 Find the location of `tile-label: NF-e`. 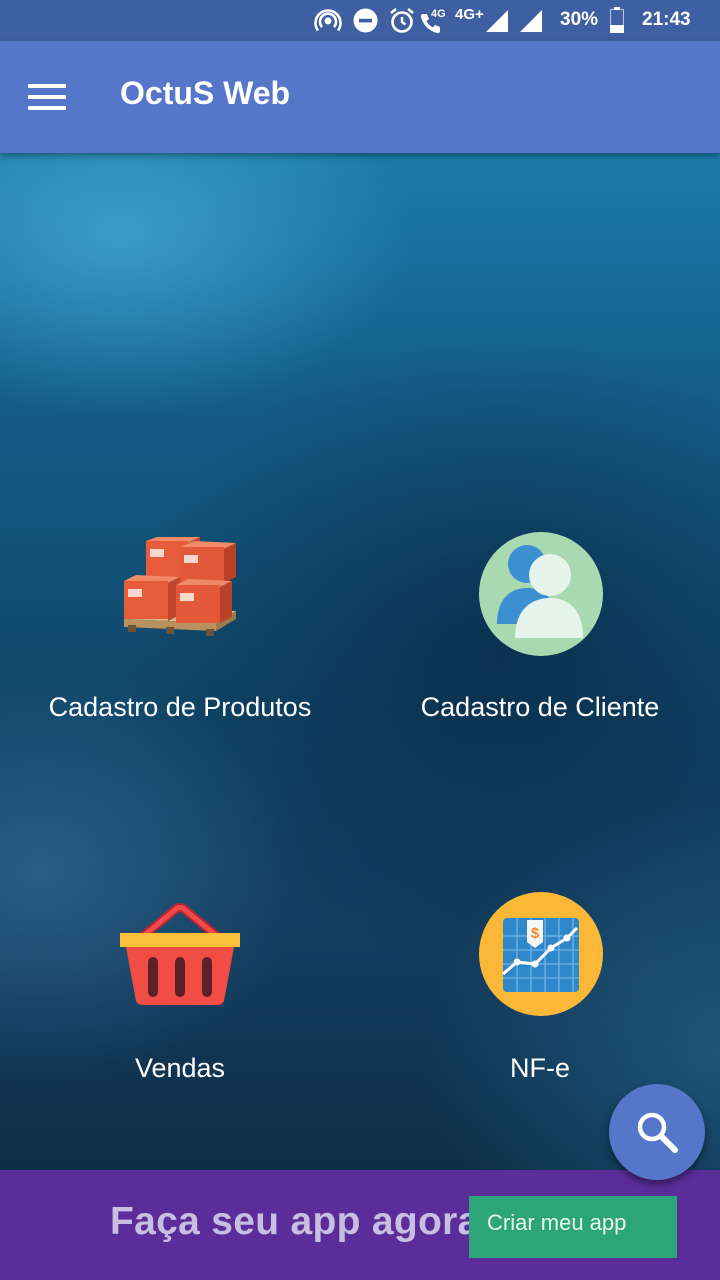

tile-label: NF-e is located at coordinates (540, 1068).